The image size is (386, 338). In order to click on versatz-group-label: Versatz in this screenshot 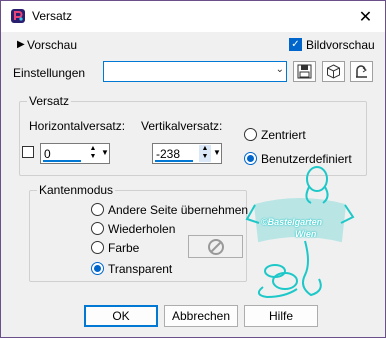, I will do `click(49, 101)`.